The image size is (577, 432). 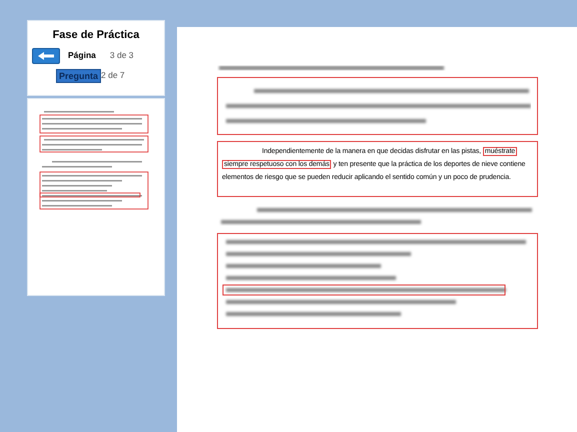 I want to click on question-button: Pregunta, so click(x=79, y=75).